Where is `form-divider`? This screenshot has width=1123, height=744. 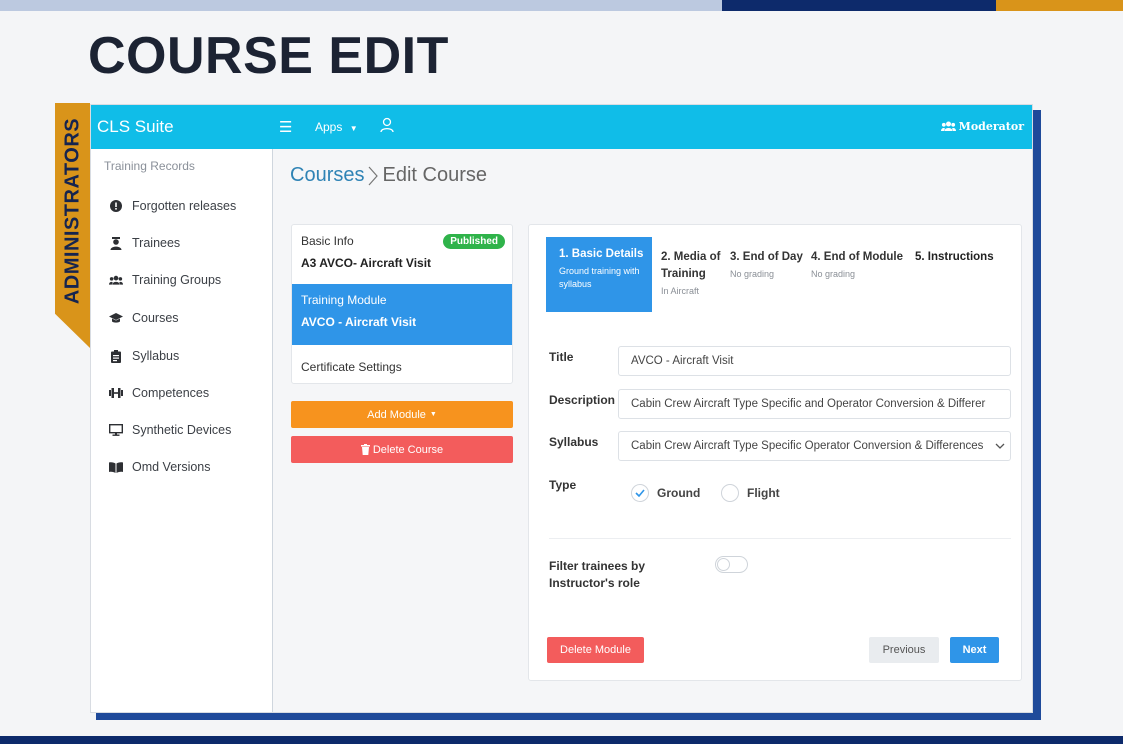 form-divider is located at coordinates (780, 538).